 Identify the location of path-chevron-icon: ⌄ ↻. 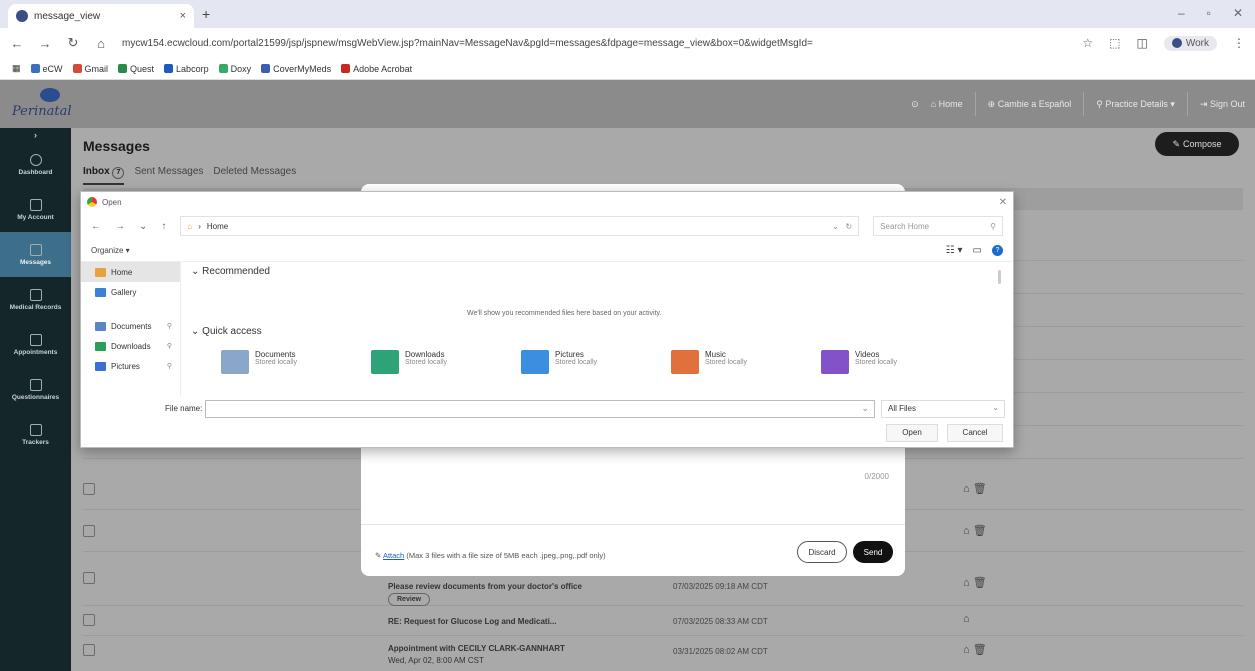
(842, 226).